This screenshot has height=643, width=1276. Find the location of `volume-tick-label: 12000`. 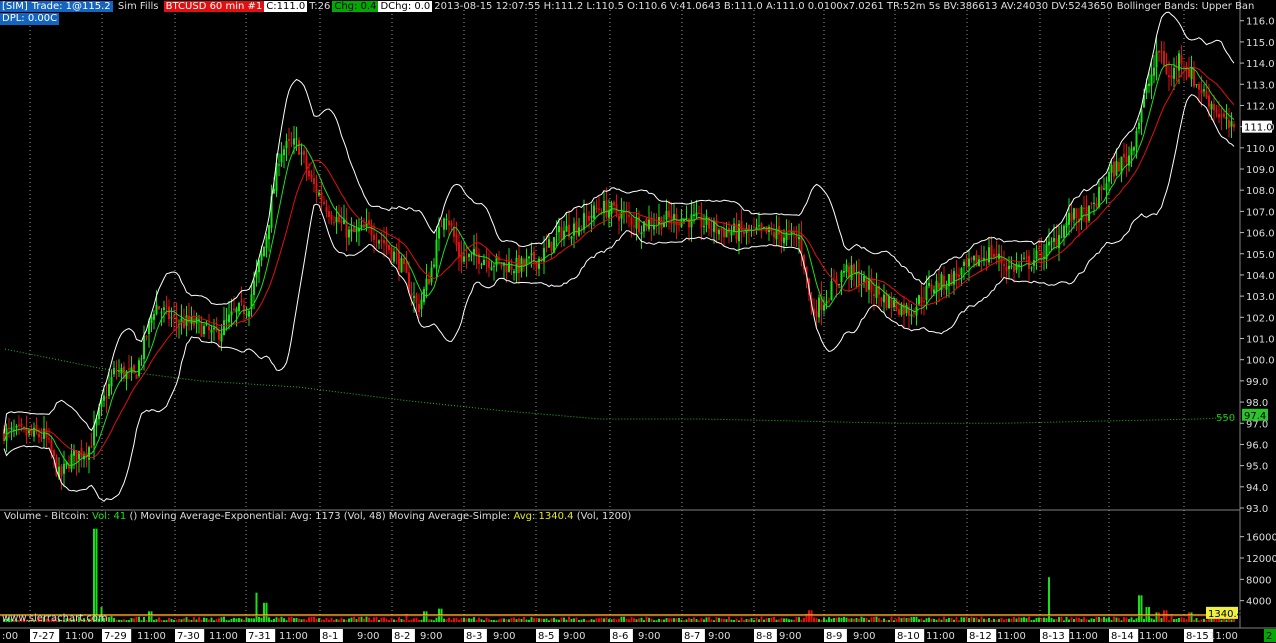

volume-tick-label: 12000 is located at coordinates (1261, 559).